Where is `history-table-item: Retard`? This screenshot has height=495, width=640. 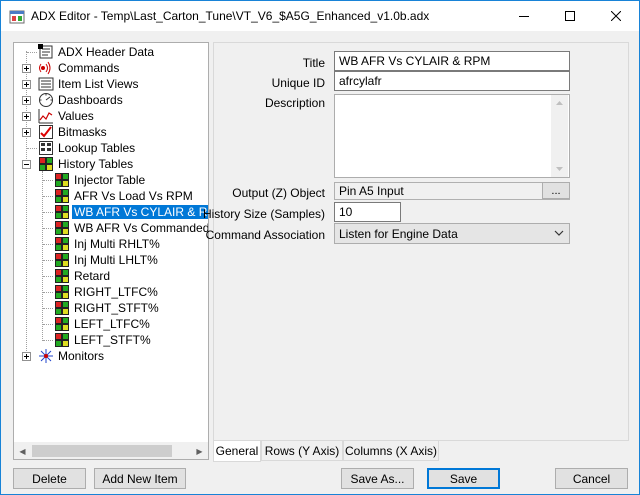 history-table-item: Retard is located at coordinates (111, 276).